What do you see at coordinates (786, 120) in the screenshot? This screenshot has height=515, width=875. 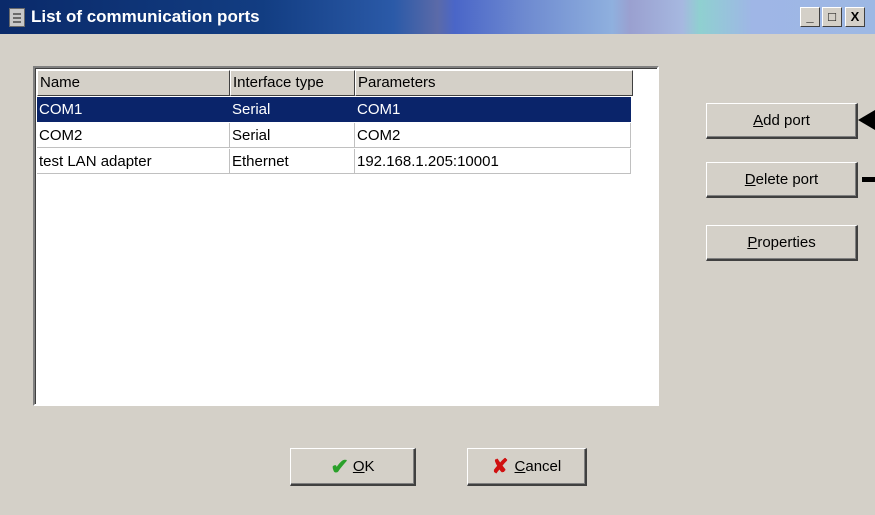 I see `add-port-label: dd port` at bounding box center [786, 120].